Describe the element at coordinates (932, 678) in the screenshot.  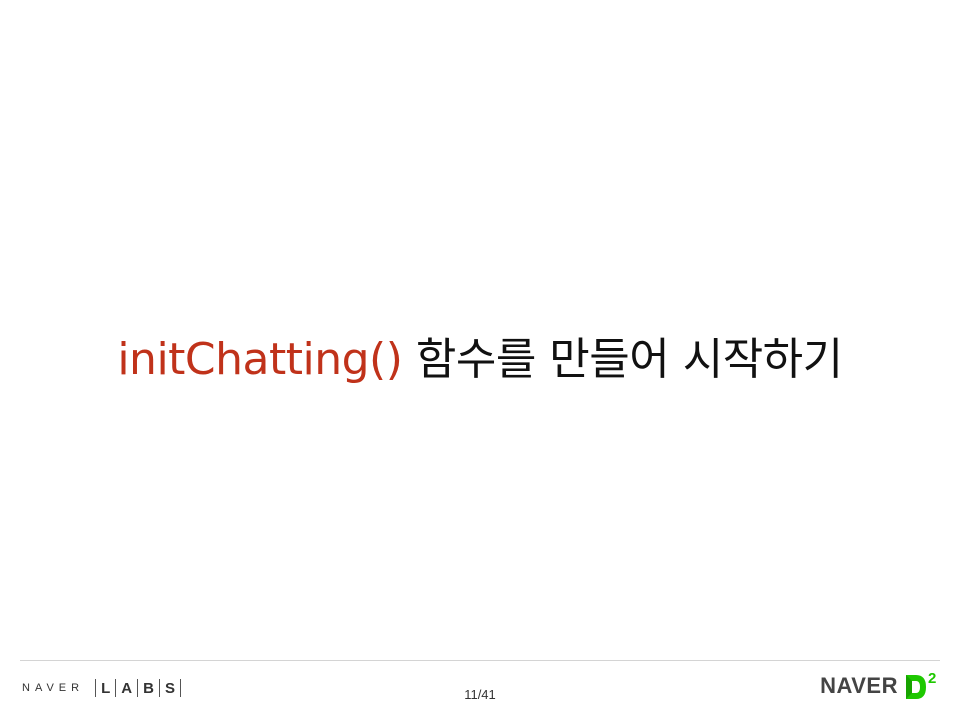
I see `d2-superscript: 2` at that location.